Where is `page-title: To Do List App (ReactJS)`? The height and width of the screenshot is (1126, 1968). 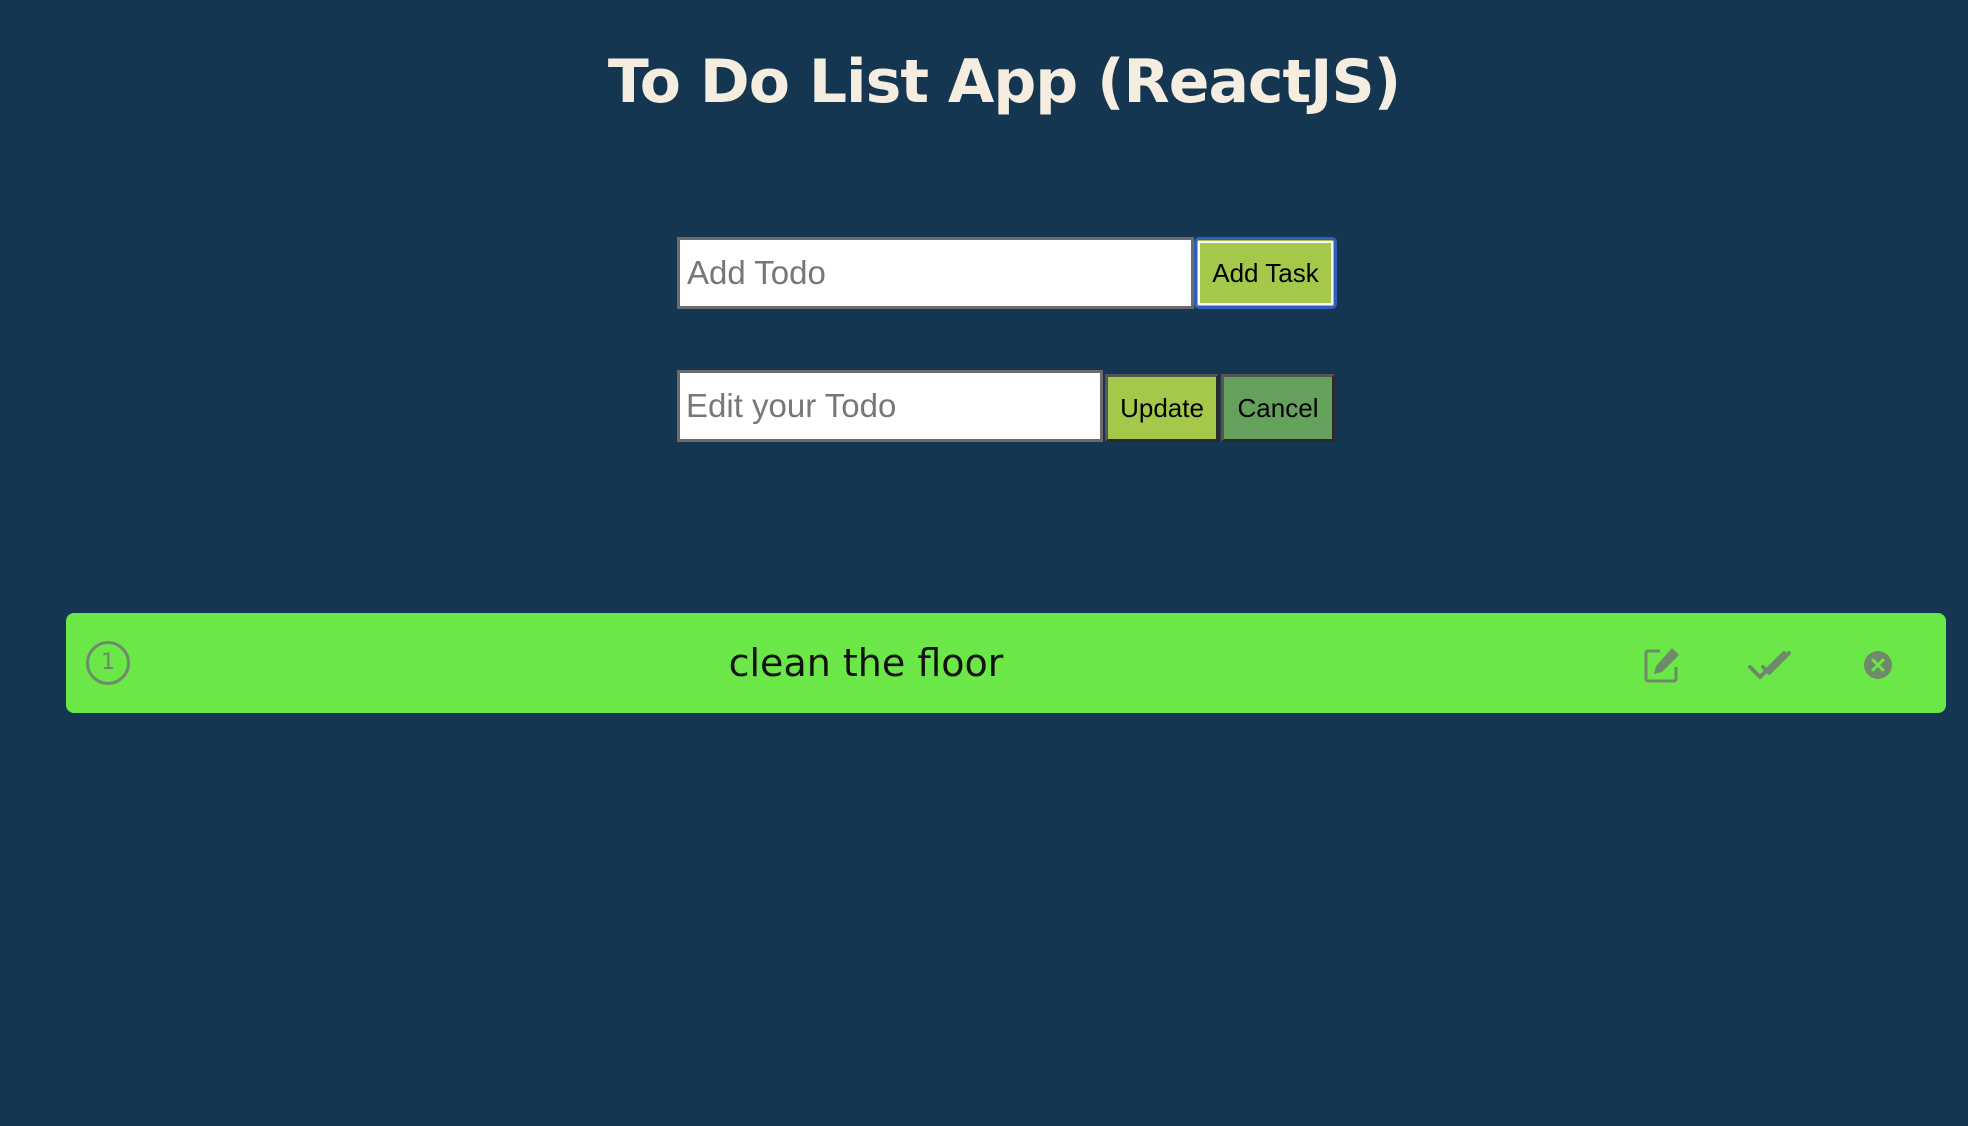
page-title: To Do List App (ReactJS) is located at coordinates (1004, 82).